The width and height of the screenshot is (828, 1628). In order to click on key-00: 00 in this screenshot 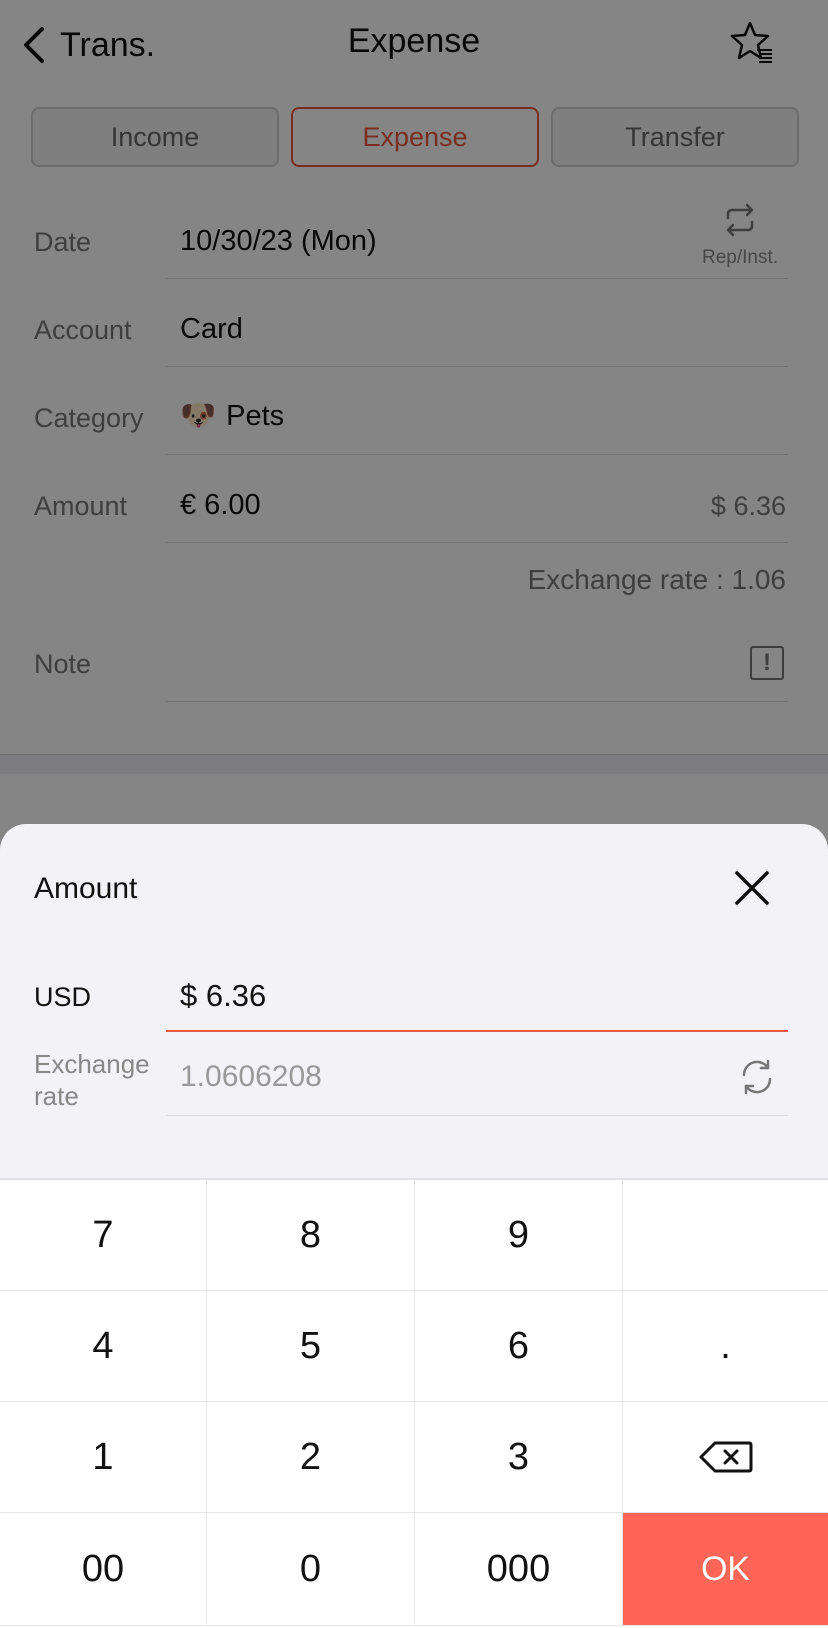, I will do `click(103, 1569)`.